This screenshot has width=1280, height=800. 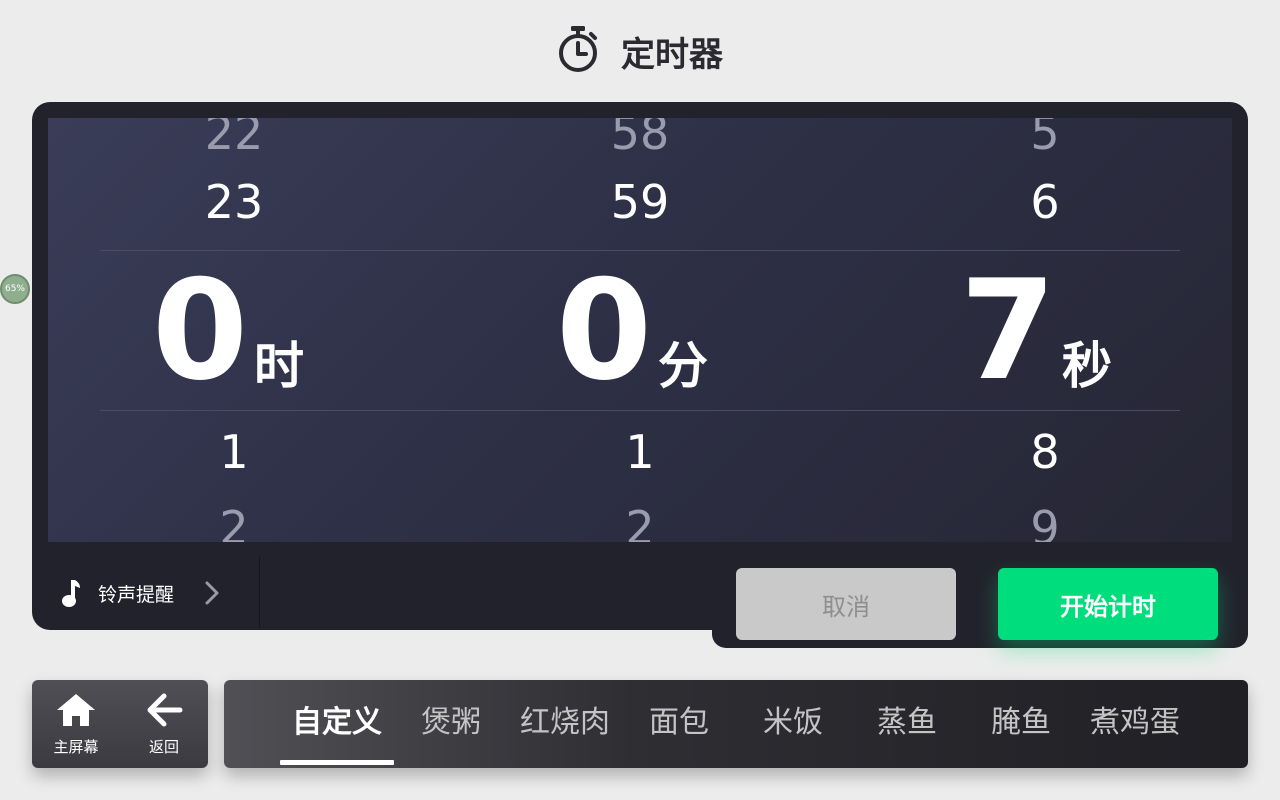 I want to click on ringtone-label: 铃声提醒, so click(x=136, y=595).